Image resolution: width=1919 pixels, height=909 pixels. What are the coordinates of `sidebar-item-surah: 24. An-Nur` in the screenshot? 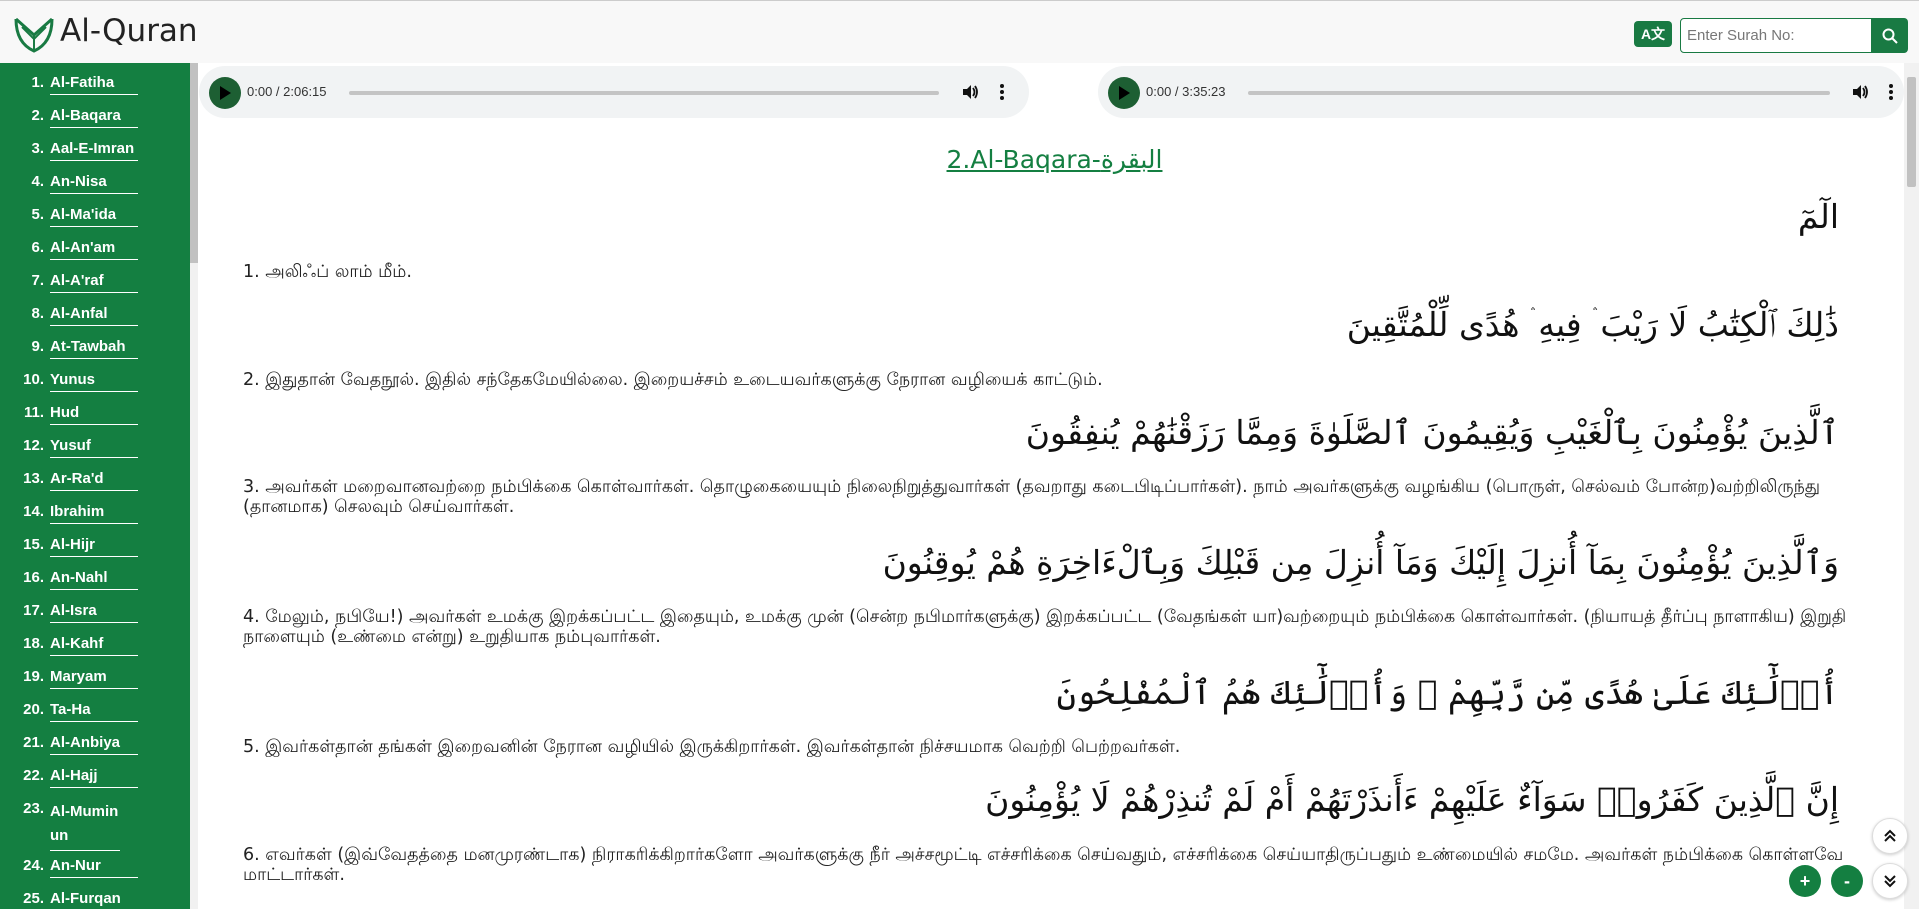 It's located at (69, 867).